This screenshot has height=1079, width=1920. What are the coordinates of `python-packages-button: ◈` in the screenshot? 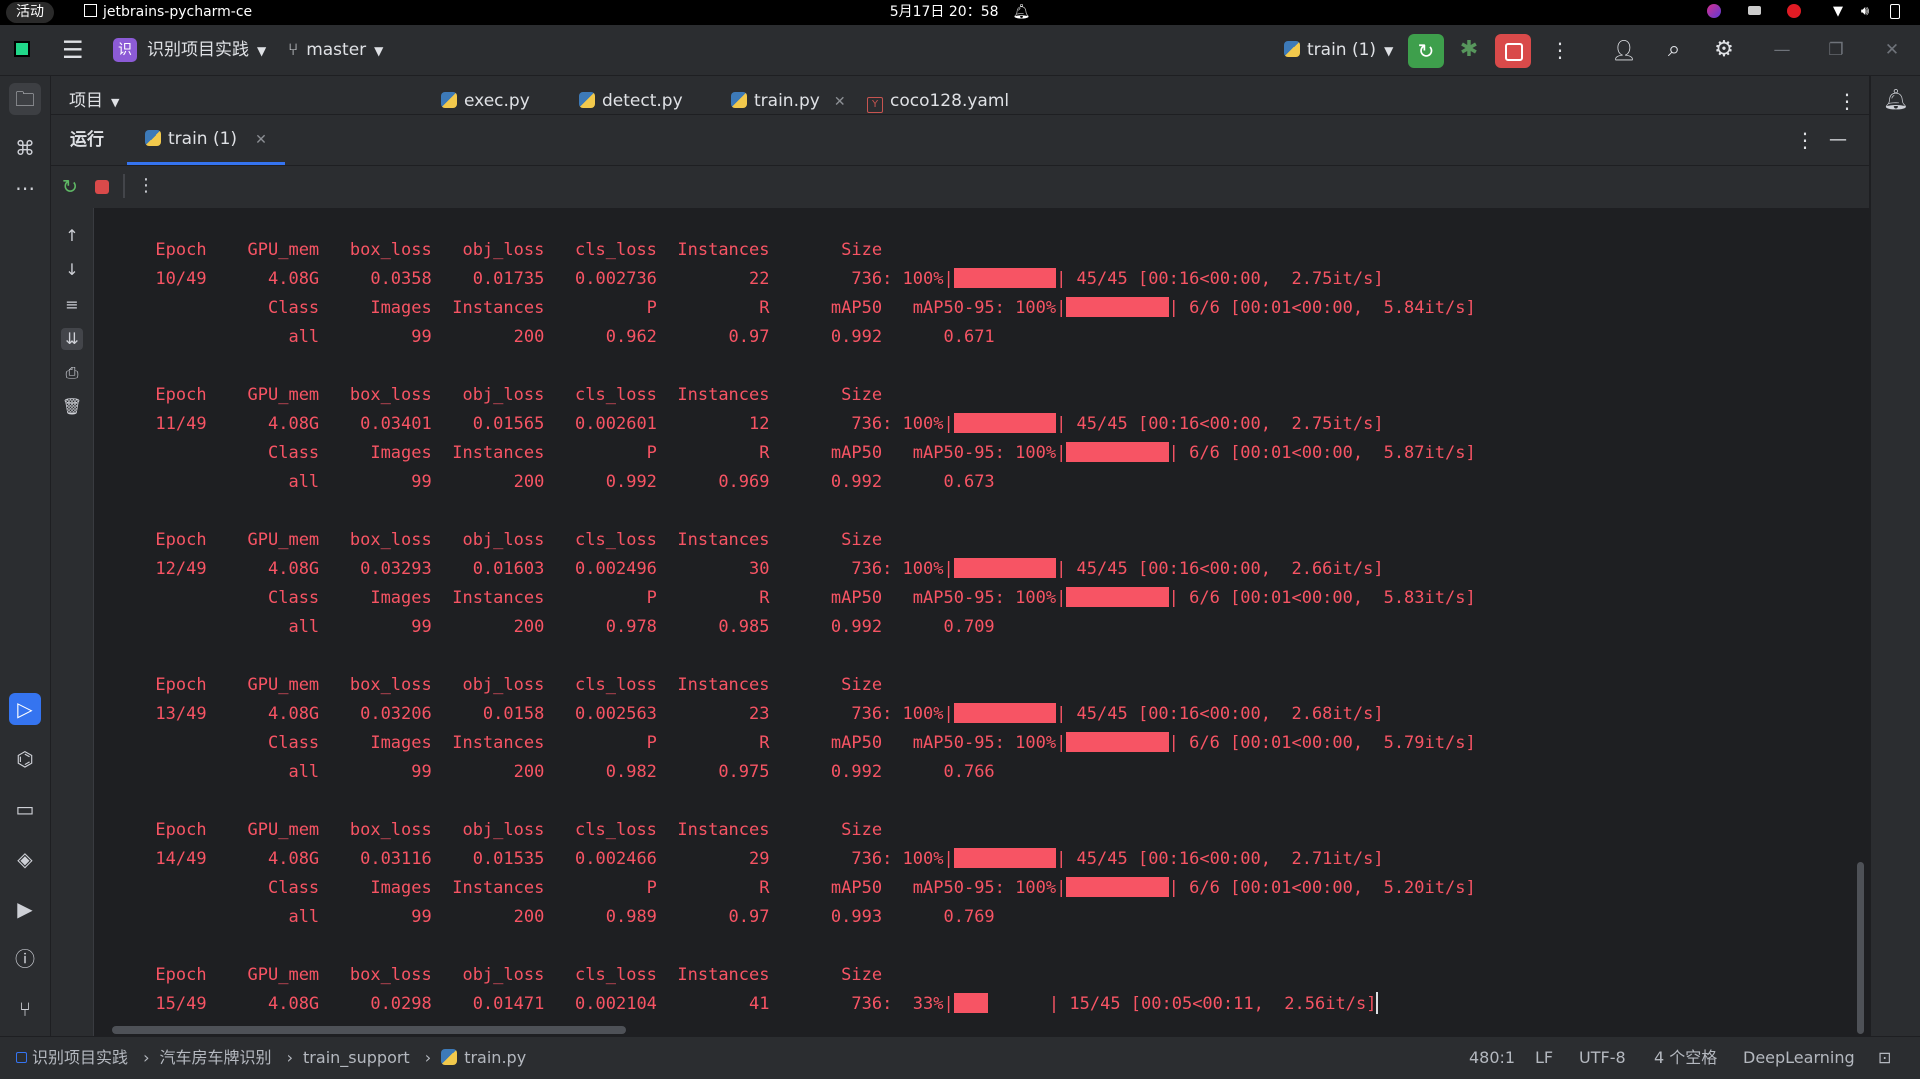 It's located at (25, 859).